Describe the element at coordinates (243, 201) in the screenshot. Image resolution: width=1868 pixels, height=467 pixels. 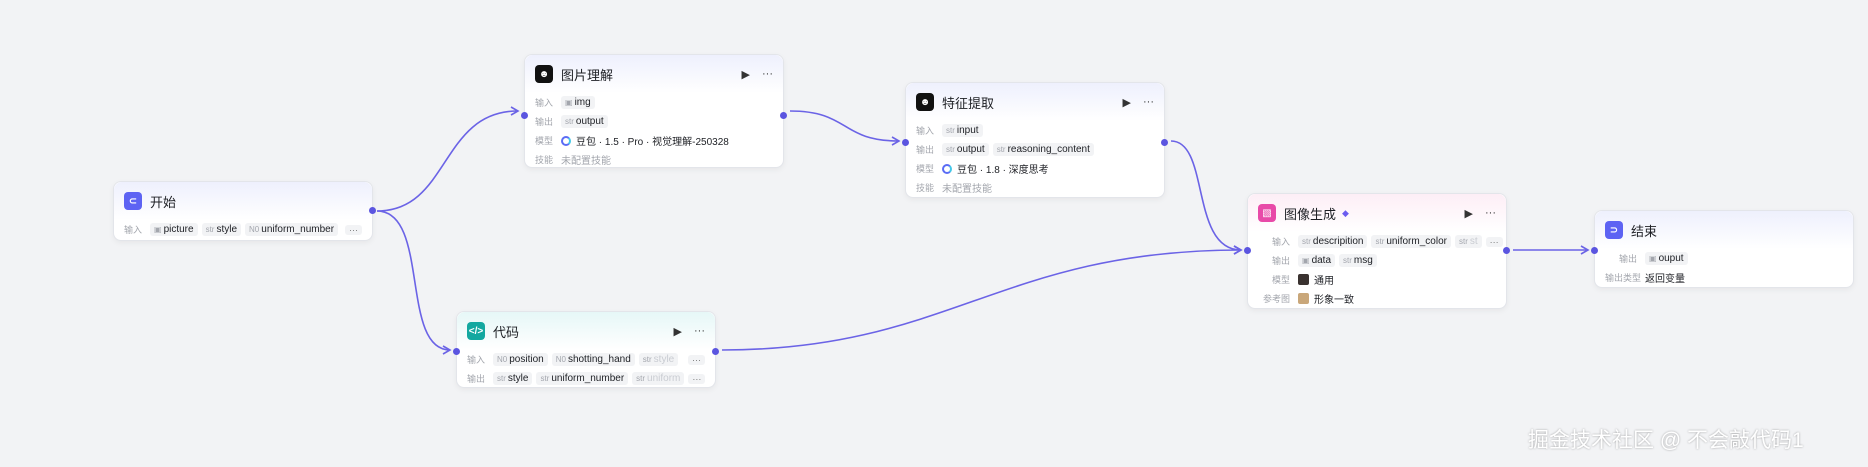
I see `node-header: ⊂ 开始` at that location.